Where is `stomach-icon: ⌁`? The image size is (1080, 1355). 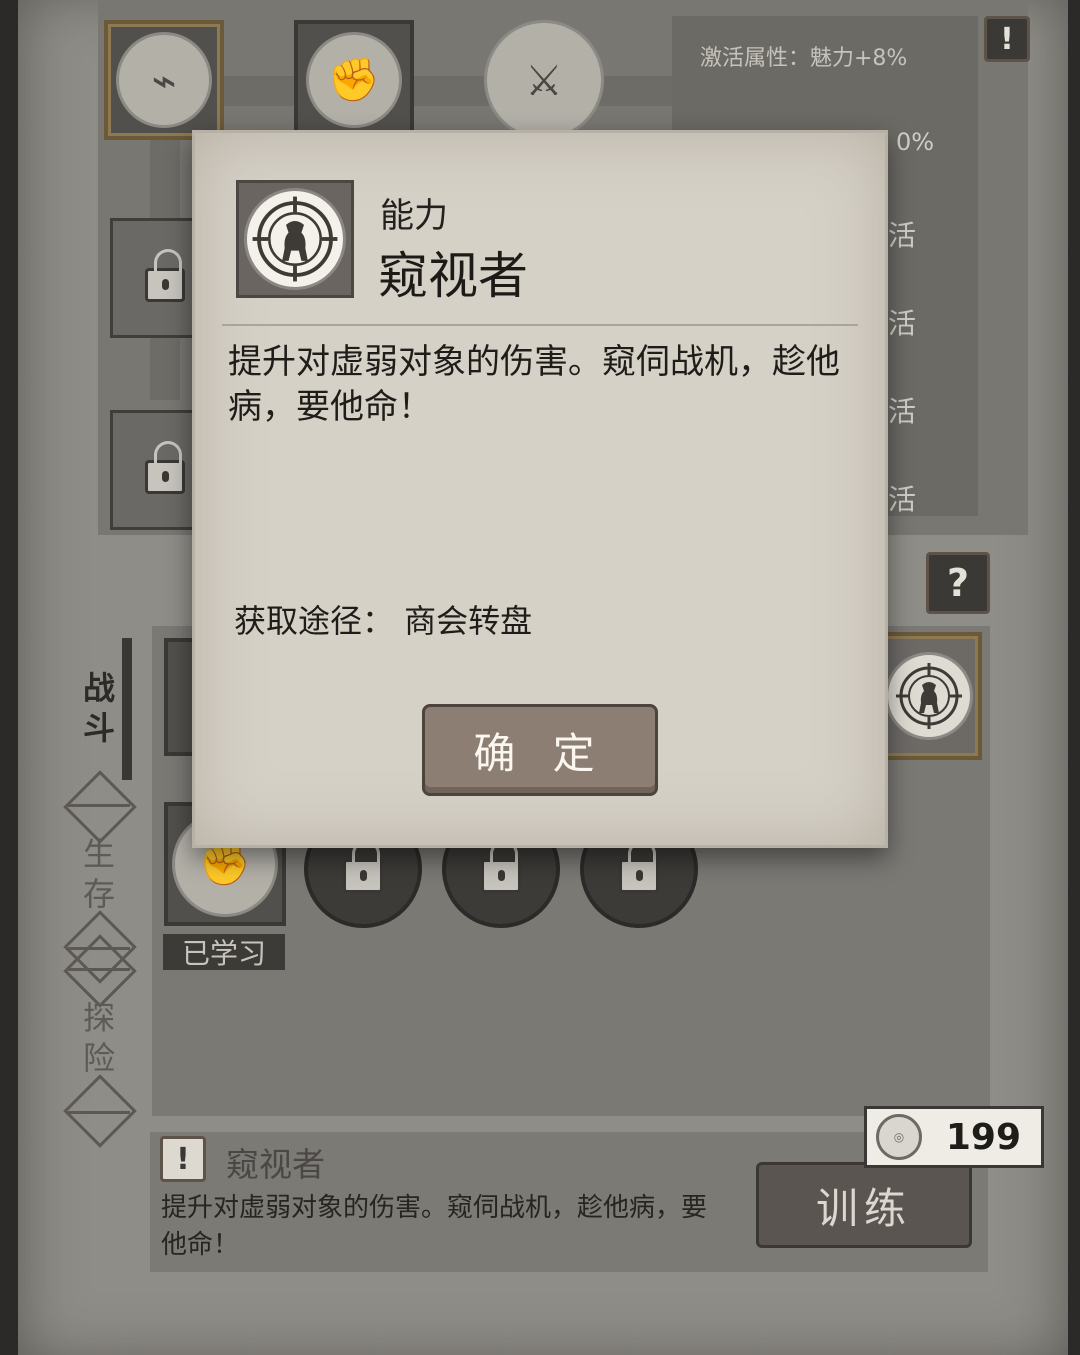
stomach-icon: ⌁ is located at coordinates (164, 80).